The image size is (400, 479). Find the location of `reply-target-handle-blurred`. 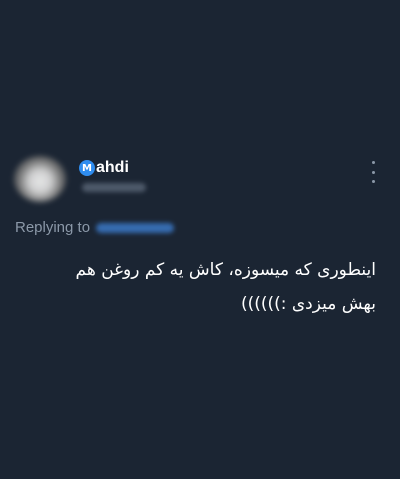

reply-target-handle-blurred is located at coordinates (135, 227).